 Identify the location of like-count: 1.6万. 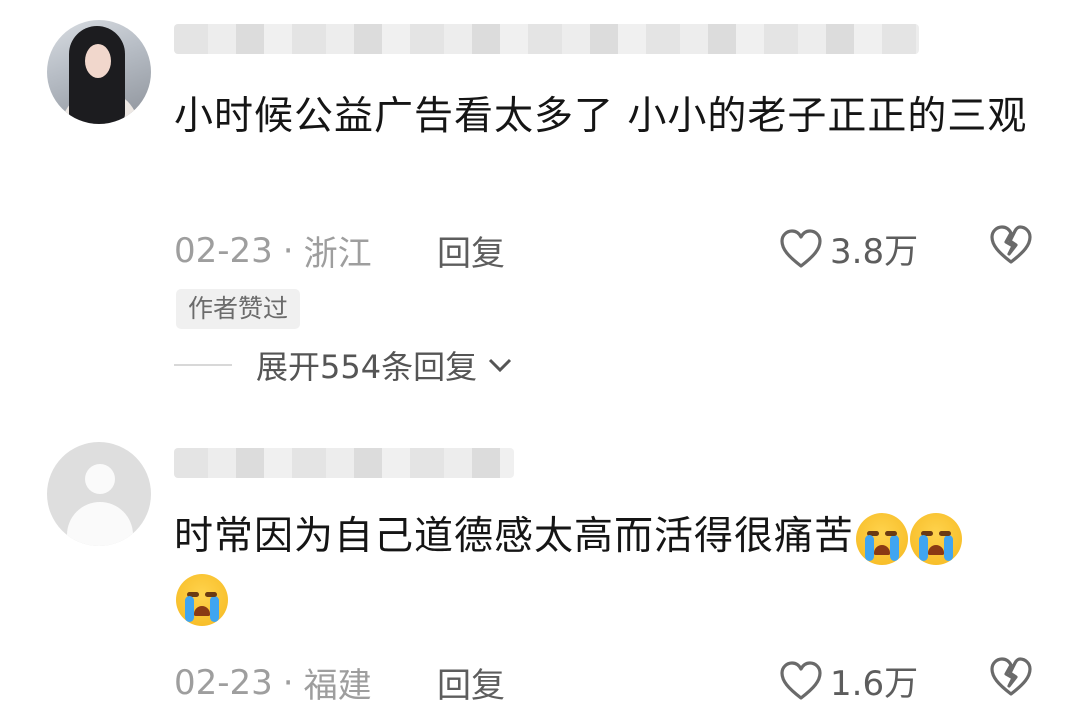
(874, 684).